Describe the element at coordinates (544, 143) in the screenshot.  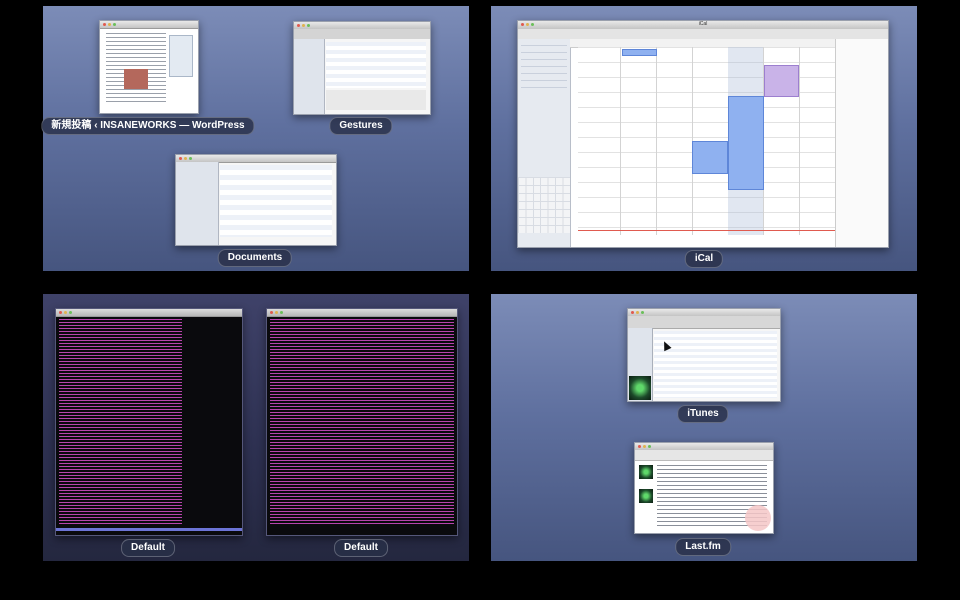
I see `calendar-sidebar` at that location.